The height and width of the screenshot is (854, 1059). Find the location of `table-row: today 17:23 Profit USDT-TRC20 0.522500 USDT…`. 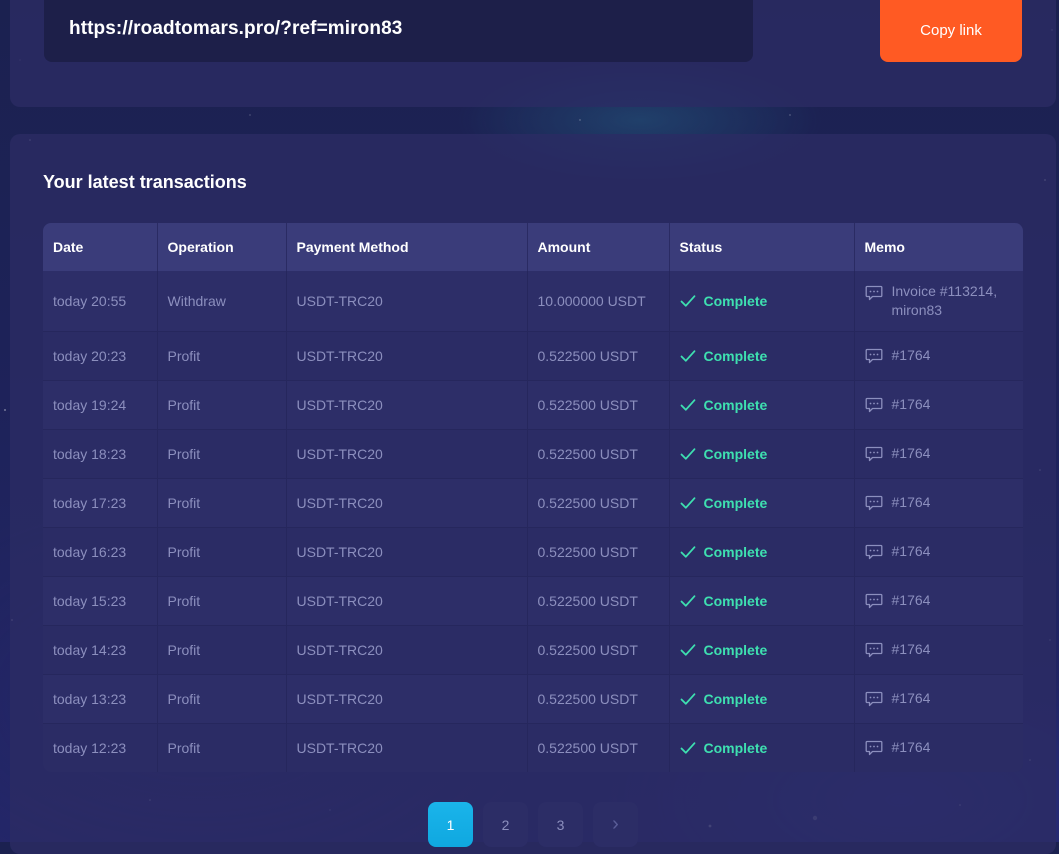

table-row: today 17:23 Profit USDT-TRC20 0.522500 USDT… is located at coordinates (533, 502).